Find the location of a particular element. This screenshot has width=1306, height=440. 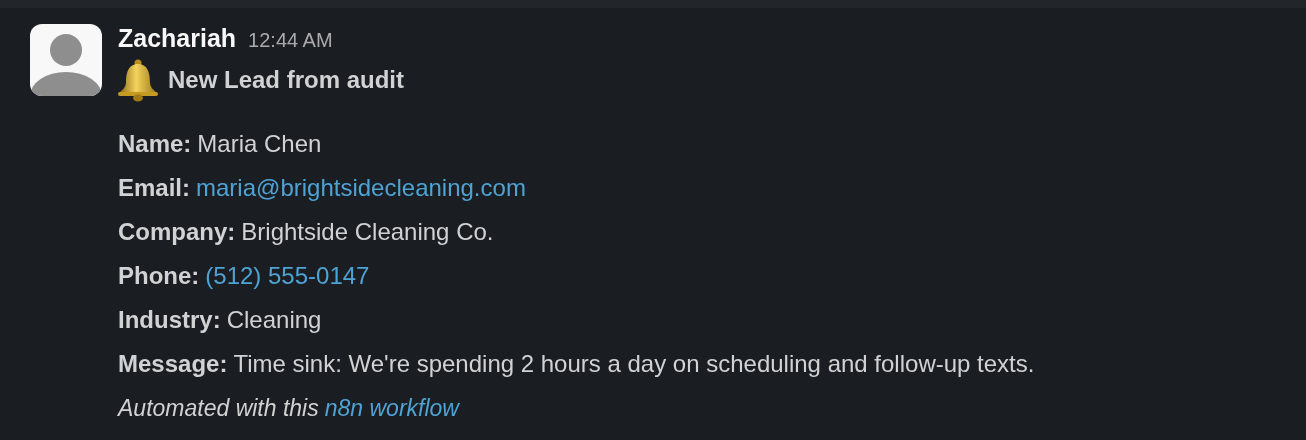

field-value: Maria Chen is located at coordinates (259, 144).